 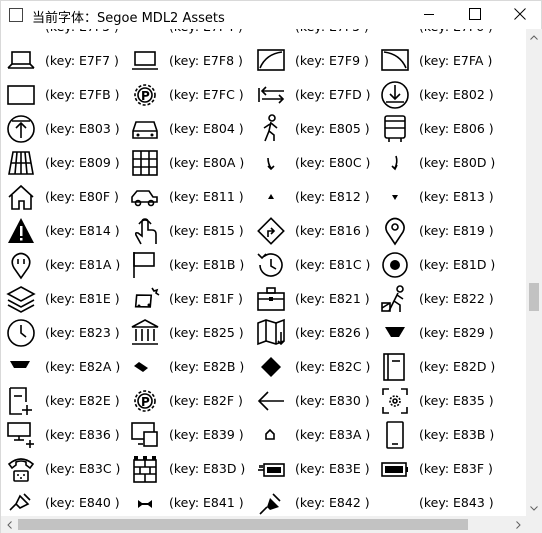 I want to click on glyph-cell: (key: E821 ), so click(x=317, y=299).